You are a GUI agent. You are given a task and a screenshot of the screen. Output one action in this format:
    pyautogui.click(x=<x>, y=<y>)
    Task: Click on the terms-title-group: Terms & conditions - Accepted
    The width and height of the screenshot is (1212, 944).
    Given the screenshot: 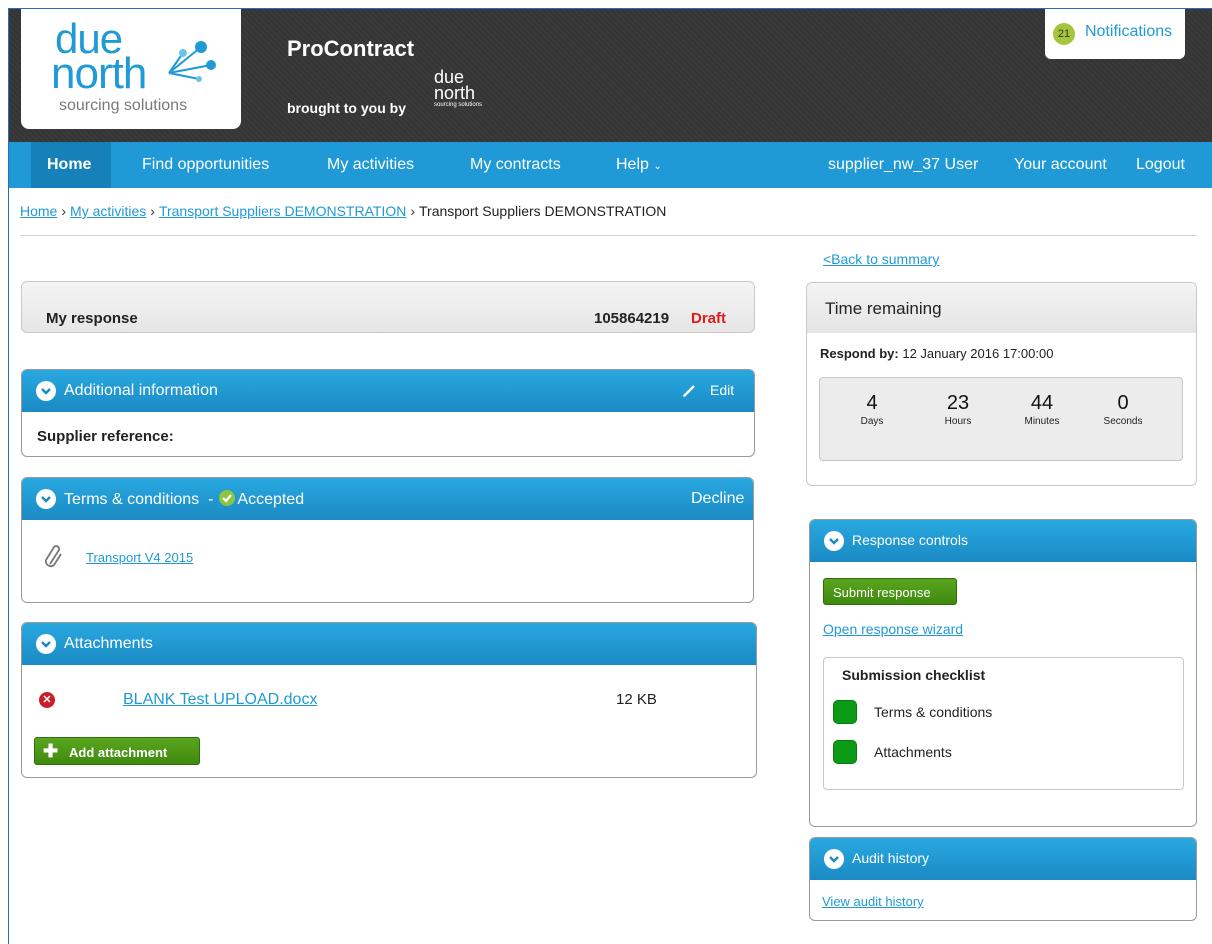 What is the action you would take?
    pyautogui.click(x=184, y=499)
    